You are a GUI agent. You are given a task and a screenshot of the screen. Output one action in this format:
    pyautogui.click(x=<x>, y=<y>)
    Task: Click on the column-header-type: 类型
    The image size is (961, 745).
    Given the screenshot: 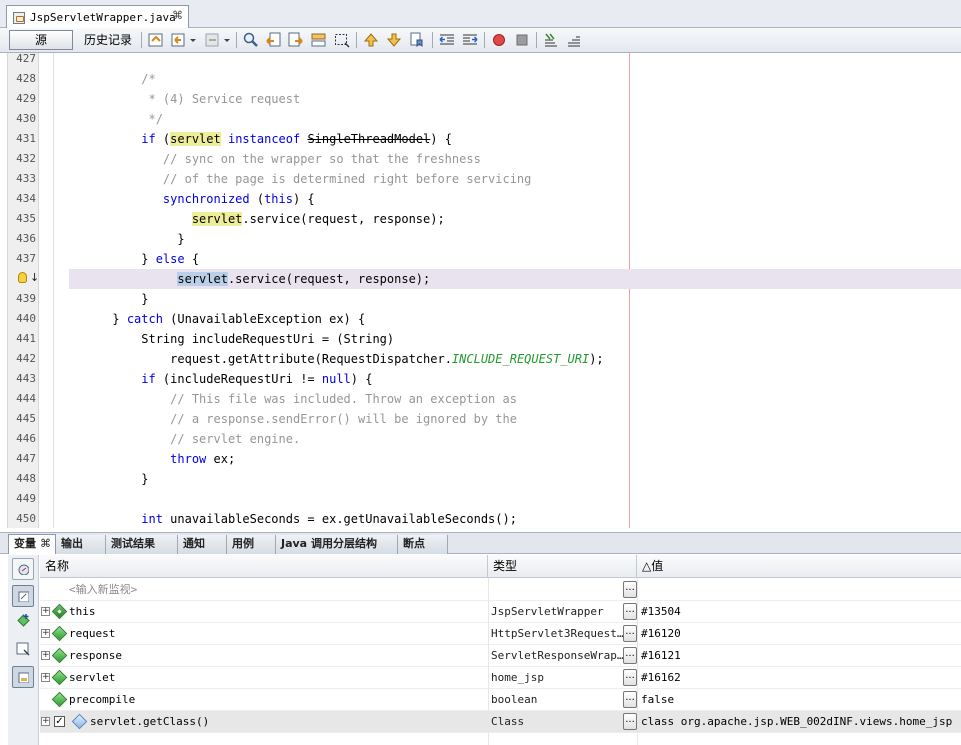 What is the action you would take?
    pyautogui.click(x=562, y=566)
    